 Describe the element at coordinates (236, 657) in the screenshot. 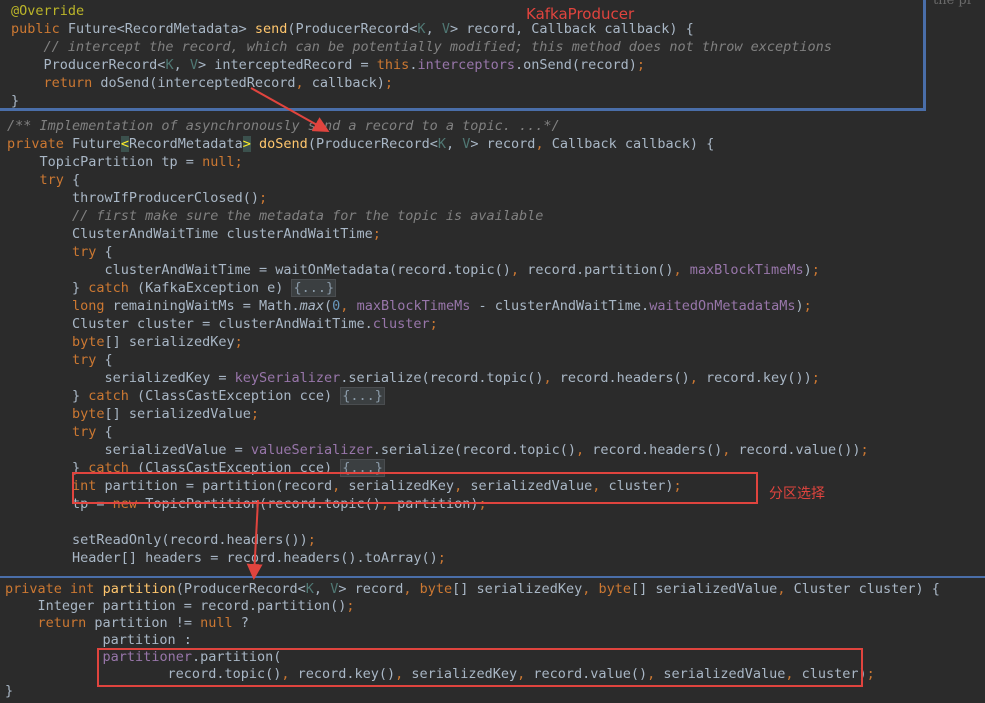

I see `code-token: .partition(` at that location.